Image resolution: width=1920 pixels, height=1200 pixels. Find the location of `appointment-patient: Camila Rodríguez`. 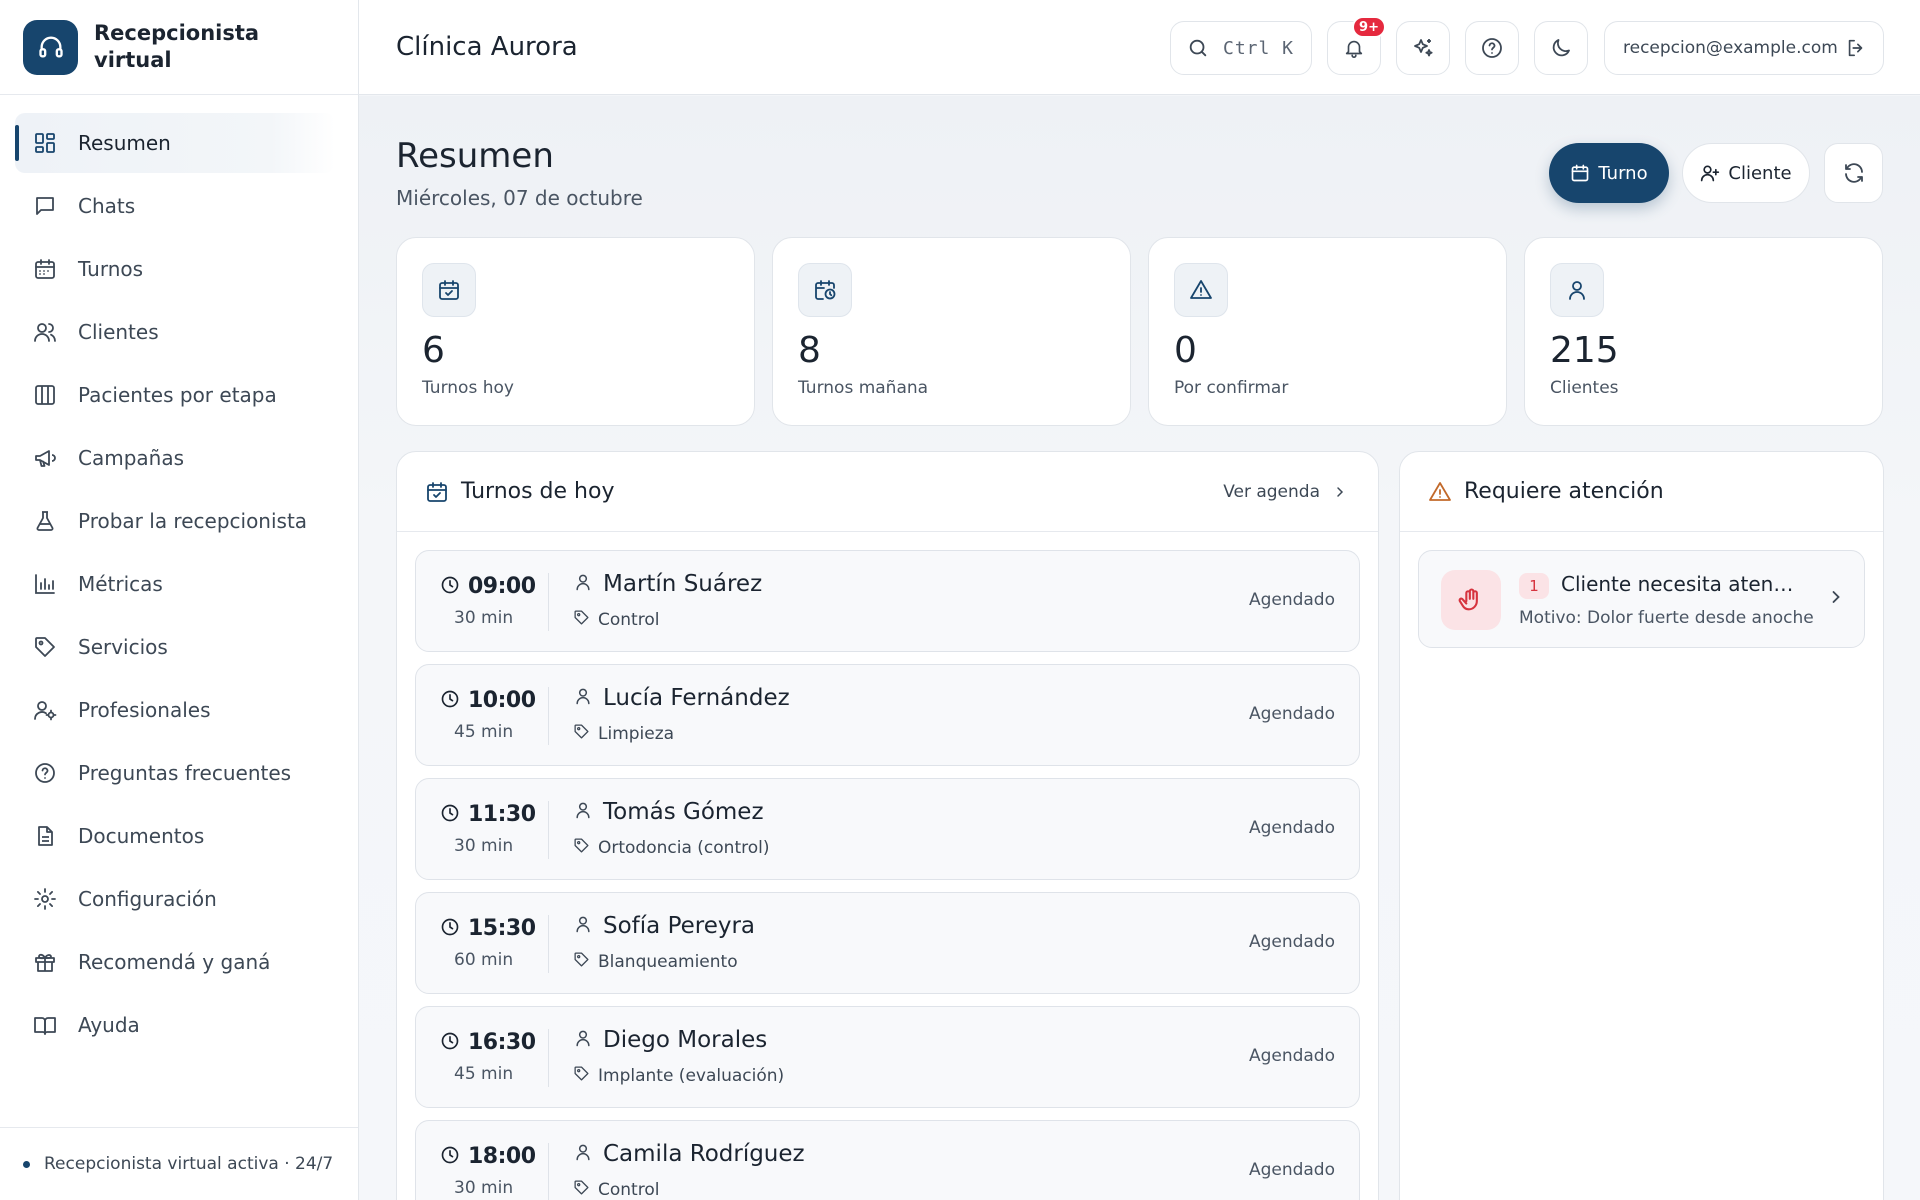

appointment-patient: Camila Rodríguez is located at coordinates (689, 1154).